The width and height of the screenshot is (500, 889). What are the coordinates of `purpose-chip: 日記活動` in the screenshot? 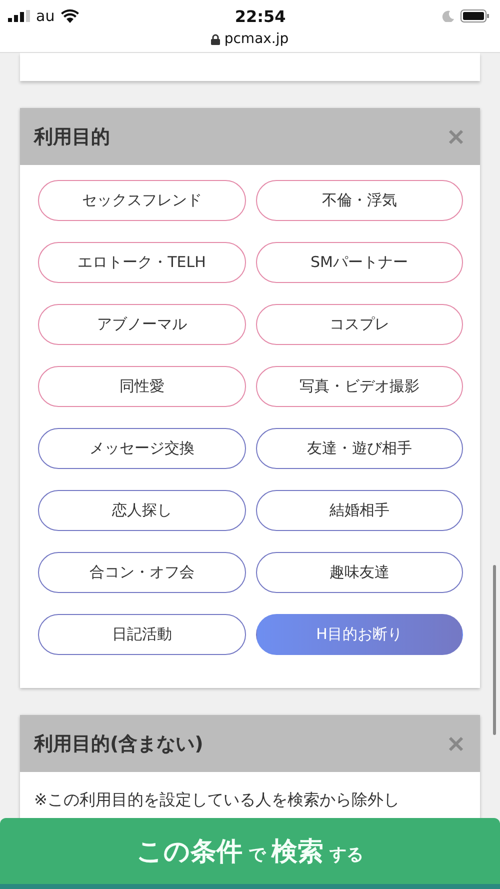 It's located at (142, 634).